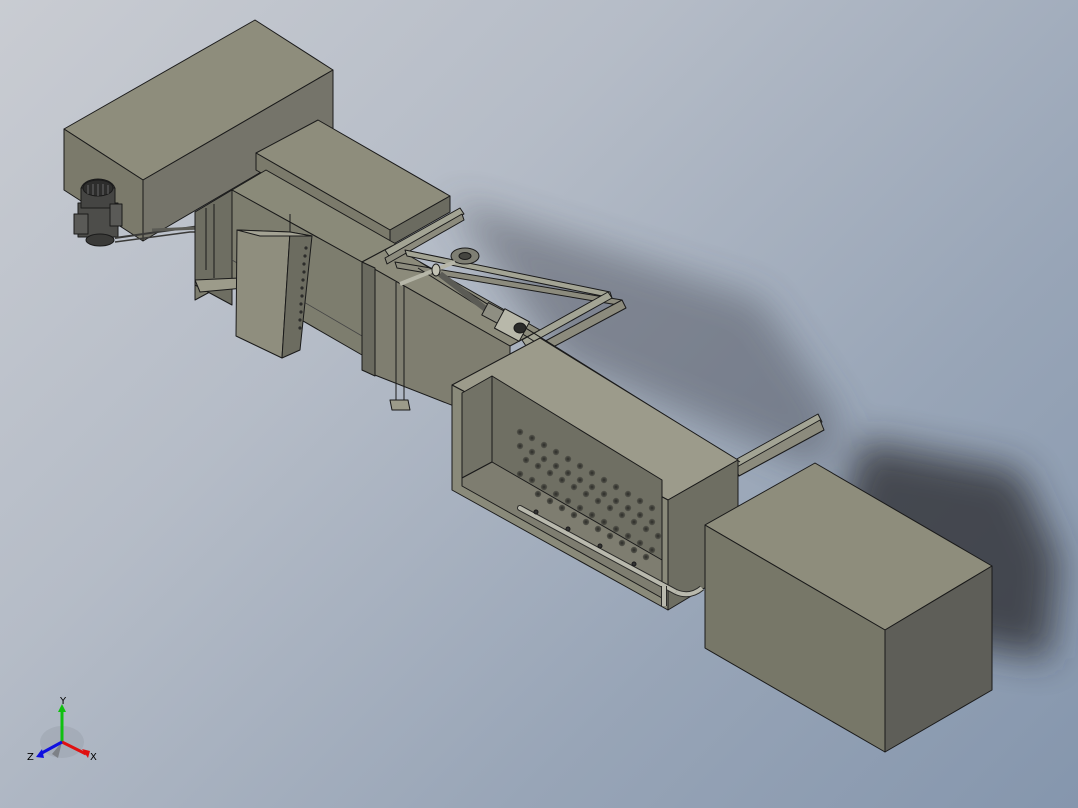 The image size is (1078, 808). Describe the element at coordinates (63, 701) in the screenshot. I see `y-axis-label: Y` at that location.